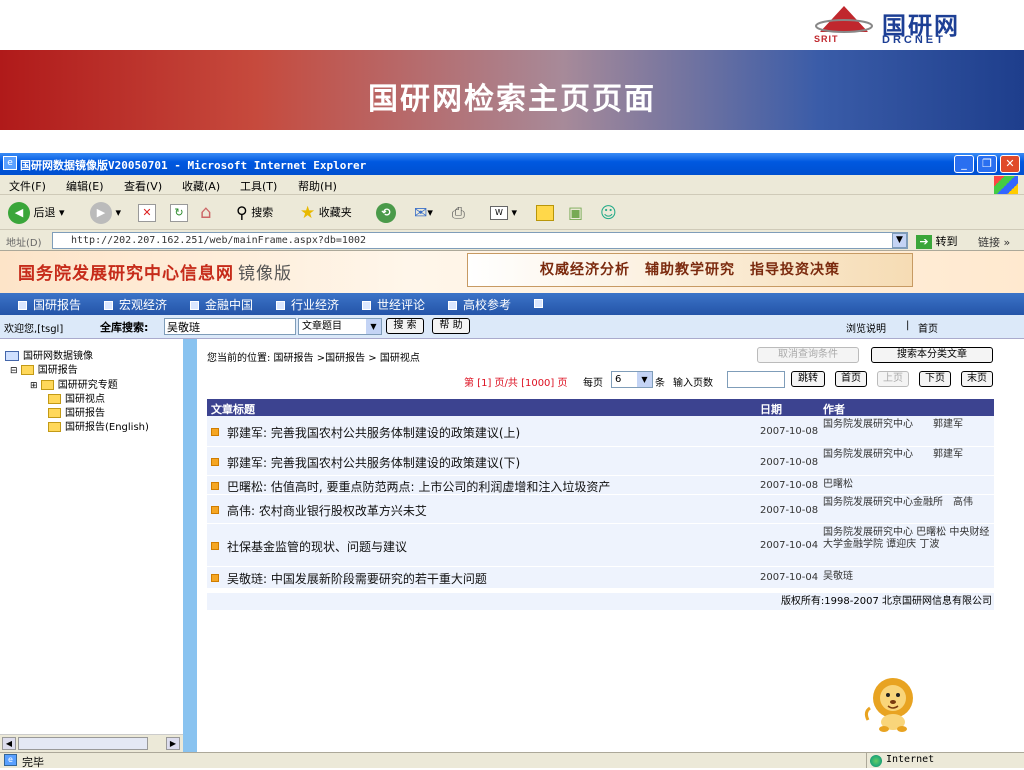 The height and width of the screenshot is (770, 1024). Describe the element at coordinates (9, 743) in the screenshot. I see `scroll-left-icon: ◀` at that location.